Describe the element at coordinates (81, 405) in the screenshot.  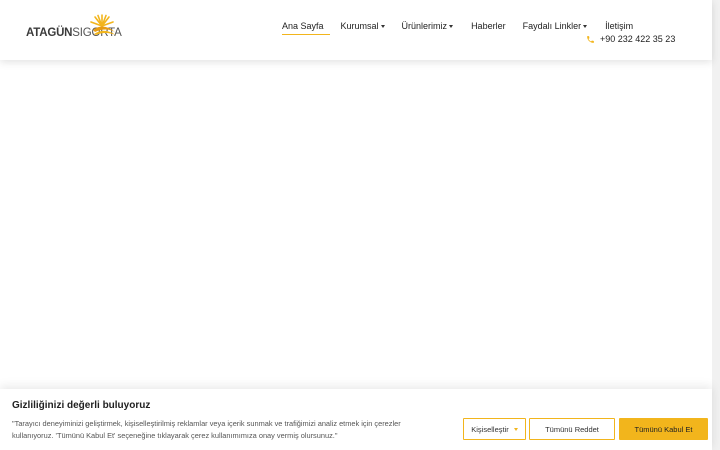
I see `cookie-title: Gizliliğinizi değerli buluyoruz` at that location.